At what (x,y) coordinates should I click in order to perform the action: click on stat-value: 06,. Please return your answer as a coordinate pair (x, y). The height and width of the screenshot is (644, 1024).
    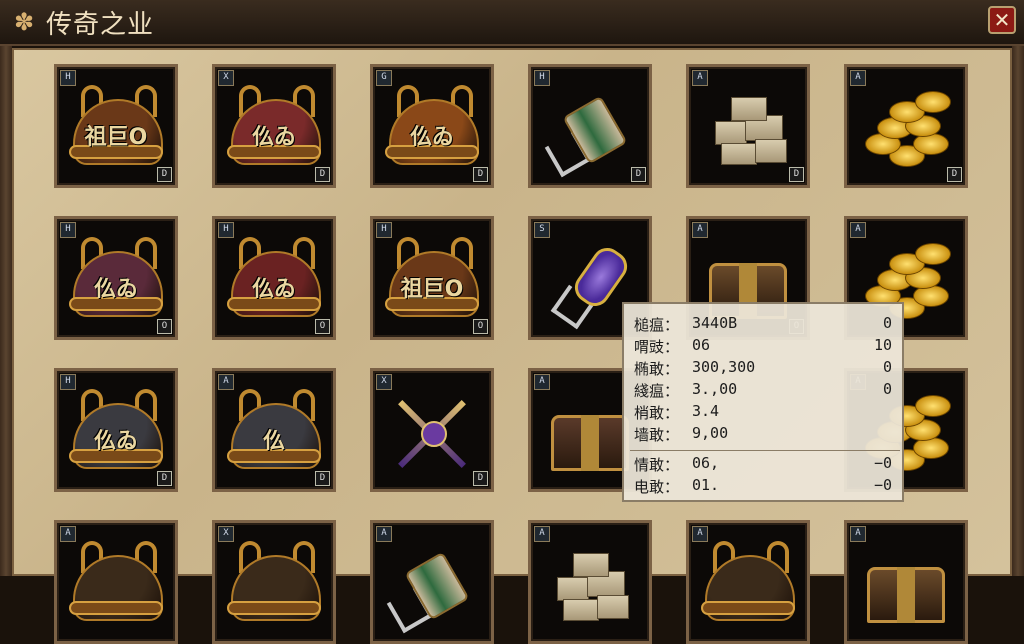
    Looking at the image, I should click on (706, 463).